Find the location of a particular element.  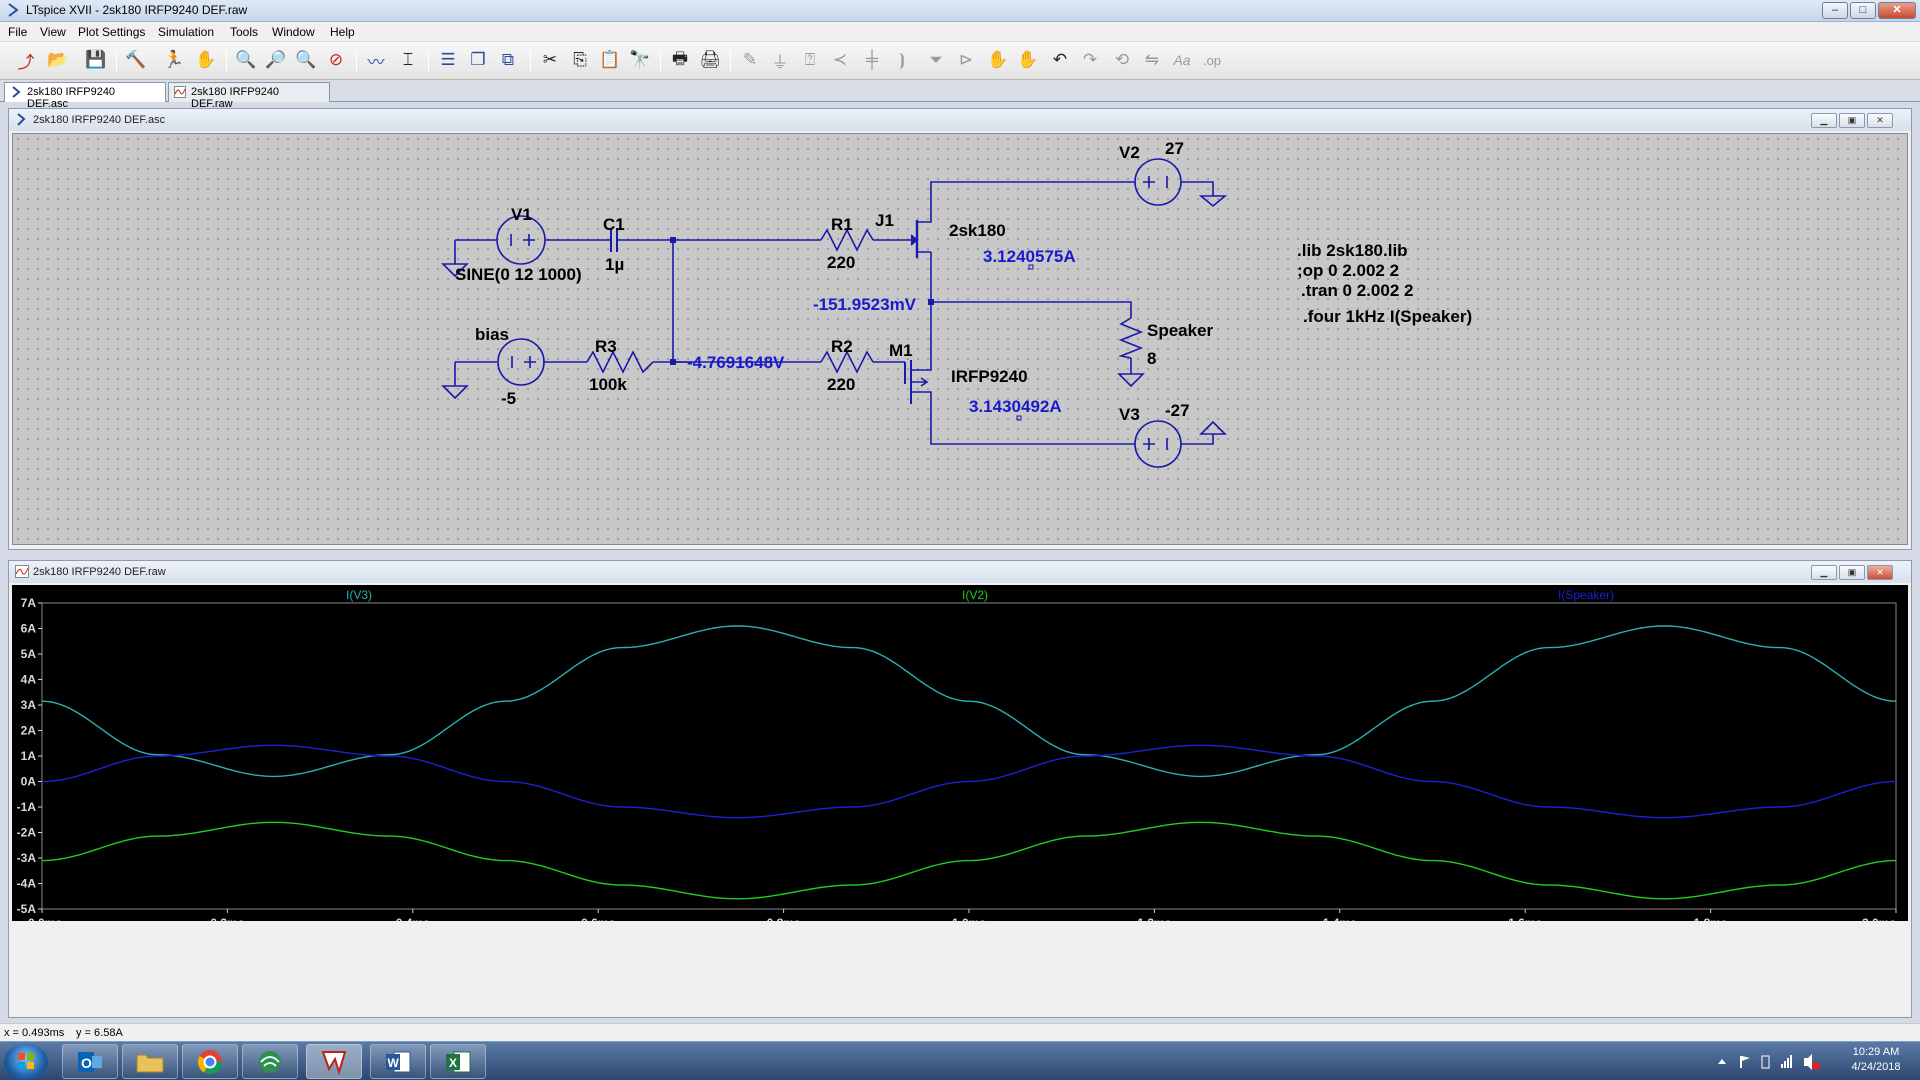

trace-line-i-speaker is located at coordinates (969, 781).